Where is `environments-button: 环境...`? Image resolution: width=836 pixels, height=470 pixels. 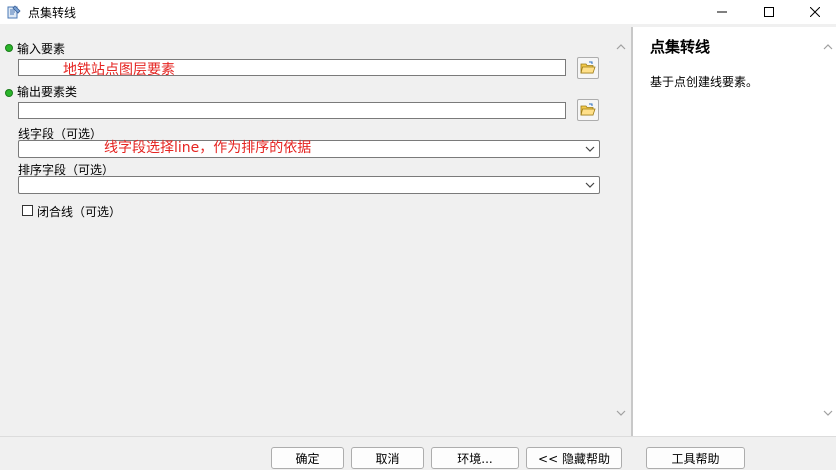
environments-button: 环境... is located at coordinates (475, 458).